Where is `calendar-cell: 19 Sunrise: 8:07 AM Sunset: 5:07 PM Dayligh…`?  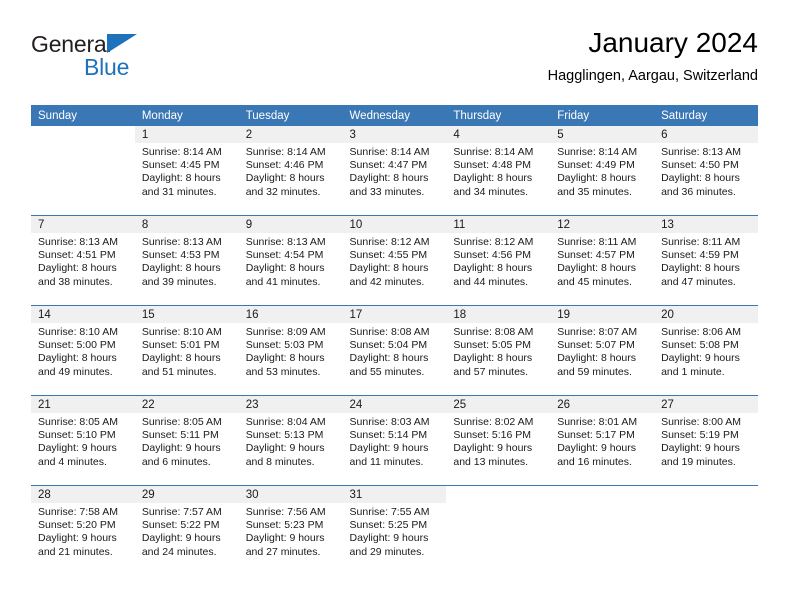 calendar-cell: 19 Sunrise: 8:07 AM Sunset: 5:07 PM Dayligh… is located at coordinates (602, 343).